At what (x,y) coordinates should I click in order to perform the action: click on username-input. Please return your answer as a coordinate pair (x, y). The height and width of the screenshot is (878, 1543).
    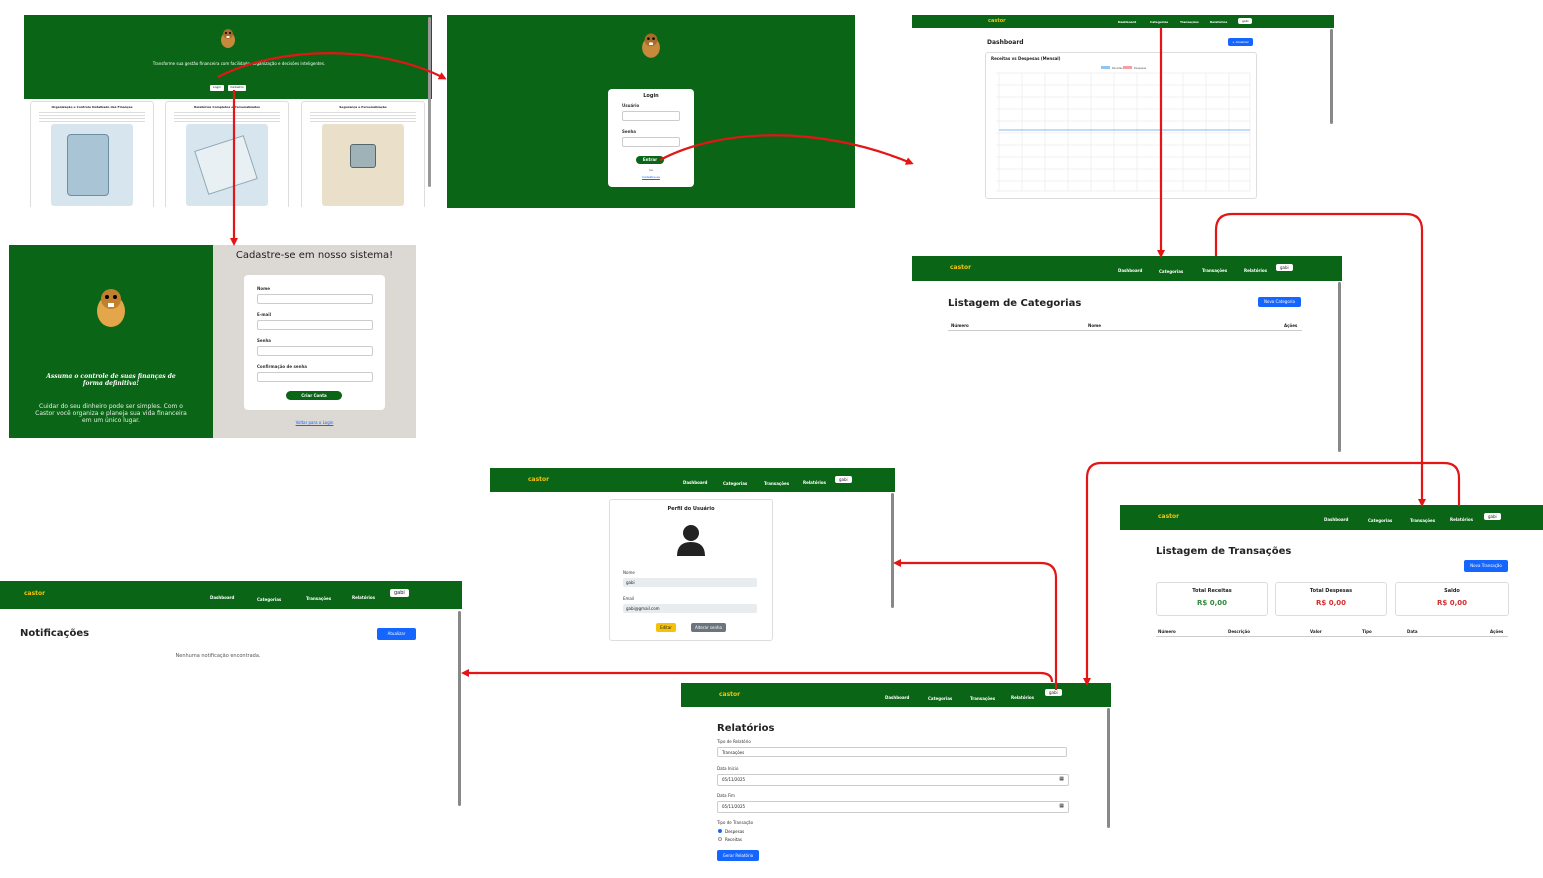
    Looking at the image, I should click on (651, 116).